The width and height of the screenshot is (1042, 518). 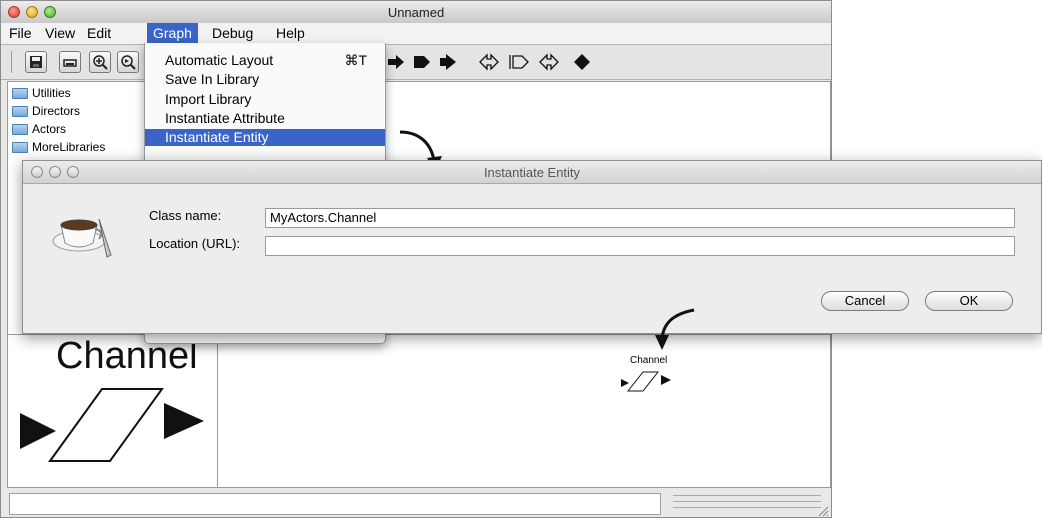 I want to click on status-bar, so click(x=335, y=504).